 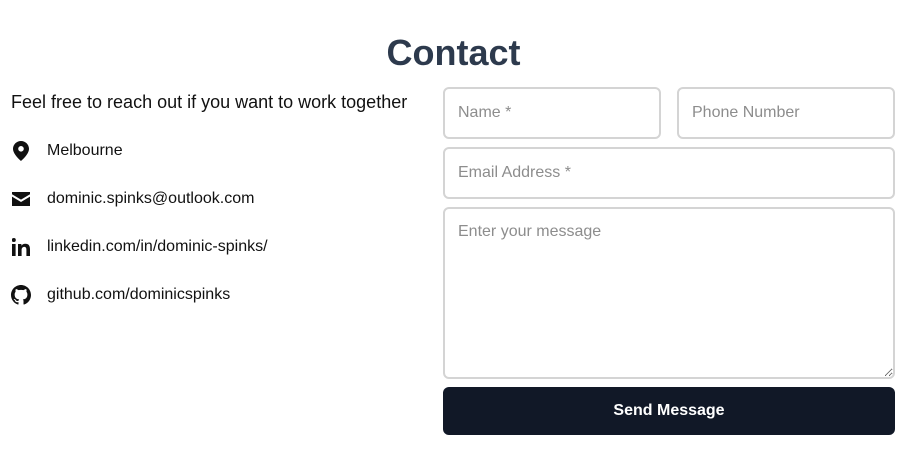 What do you see at coordinates (453, 52) in the screenshot?
I see `page-title: Contact` at bounding box center [453, 52].